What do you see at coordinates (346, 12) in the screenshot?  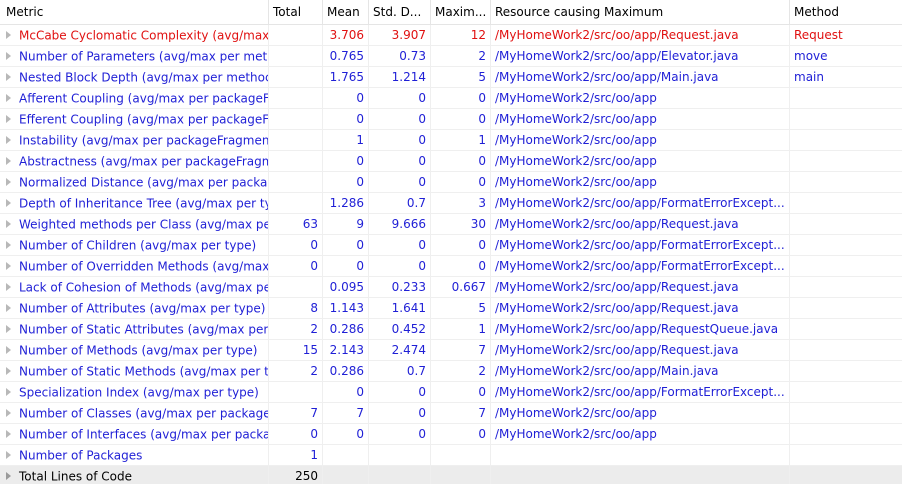 I see `column-header-mean: Mean` at bounding box center [346, 12].